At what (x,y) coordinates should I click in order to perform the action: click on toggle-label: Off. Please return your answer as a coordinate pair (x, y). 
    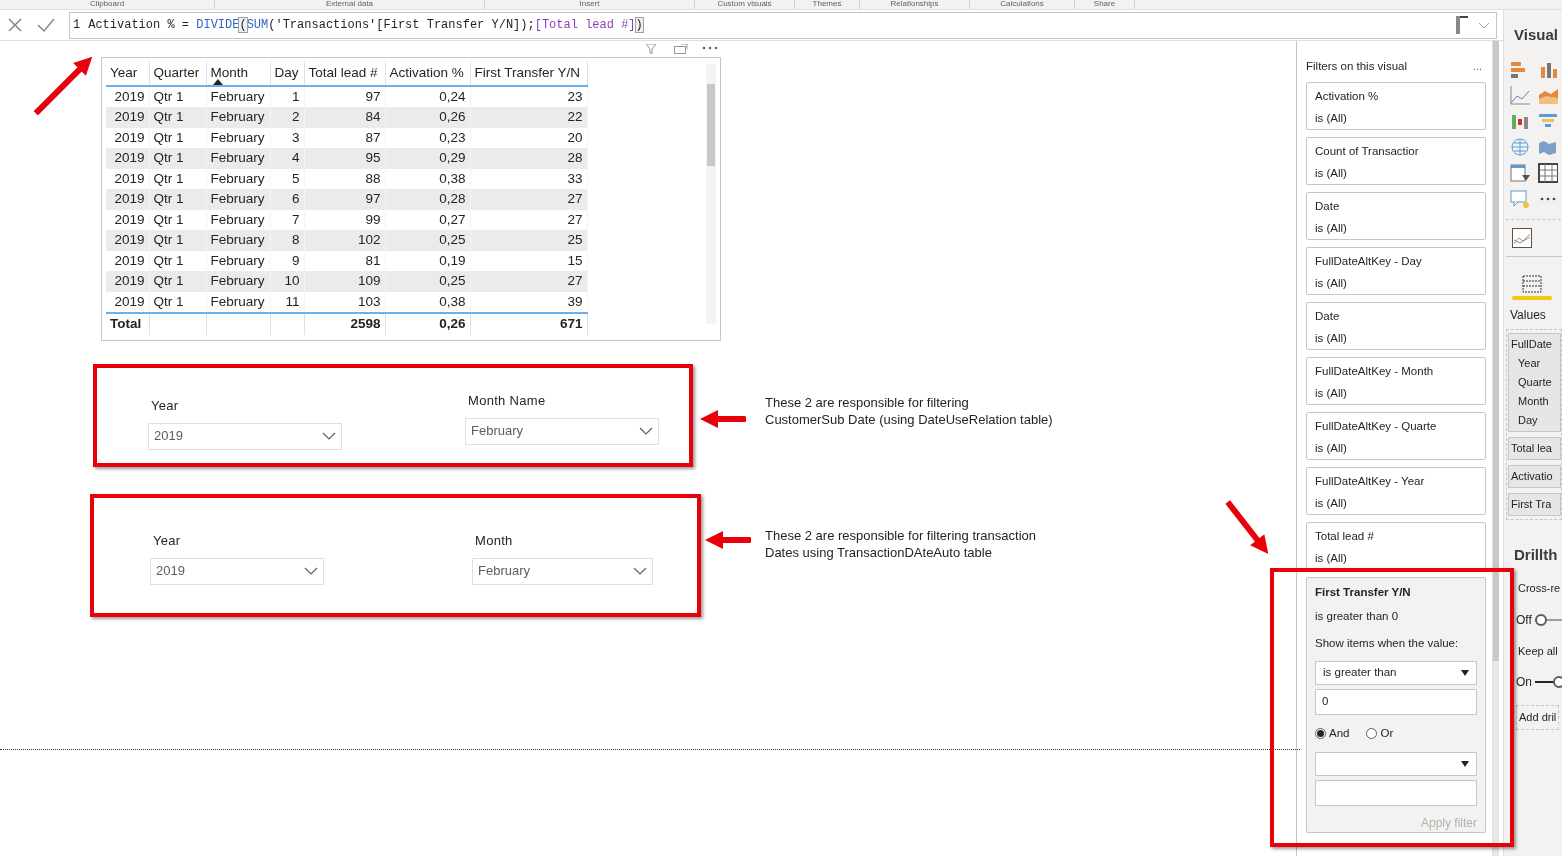
    Looking at the image, I should click on (1524, 620).